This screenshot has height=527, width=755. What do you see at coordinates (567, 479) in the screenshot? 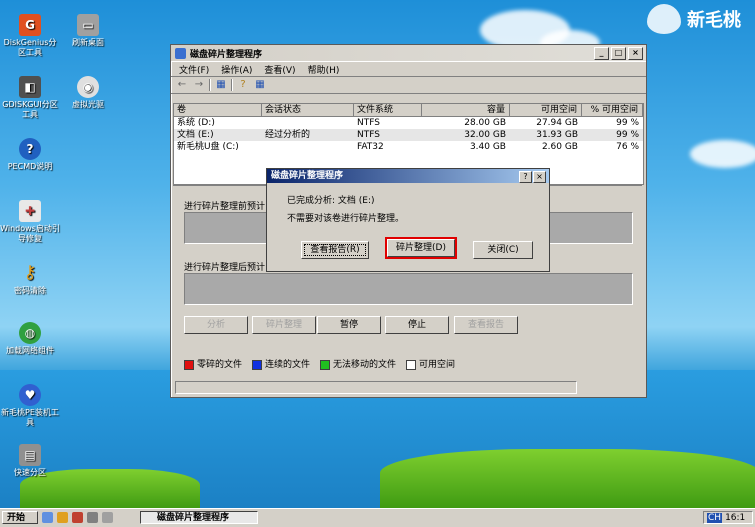
I see `grass-decoration` at bounding box center [567, 479].